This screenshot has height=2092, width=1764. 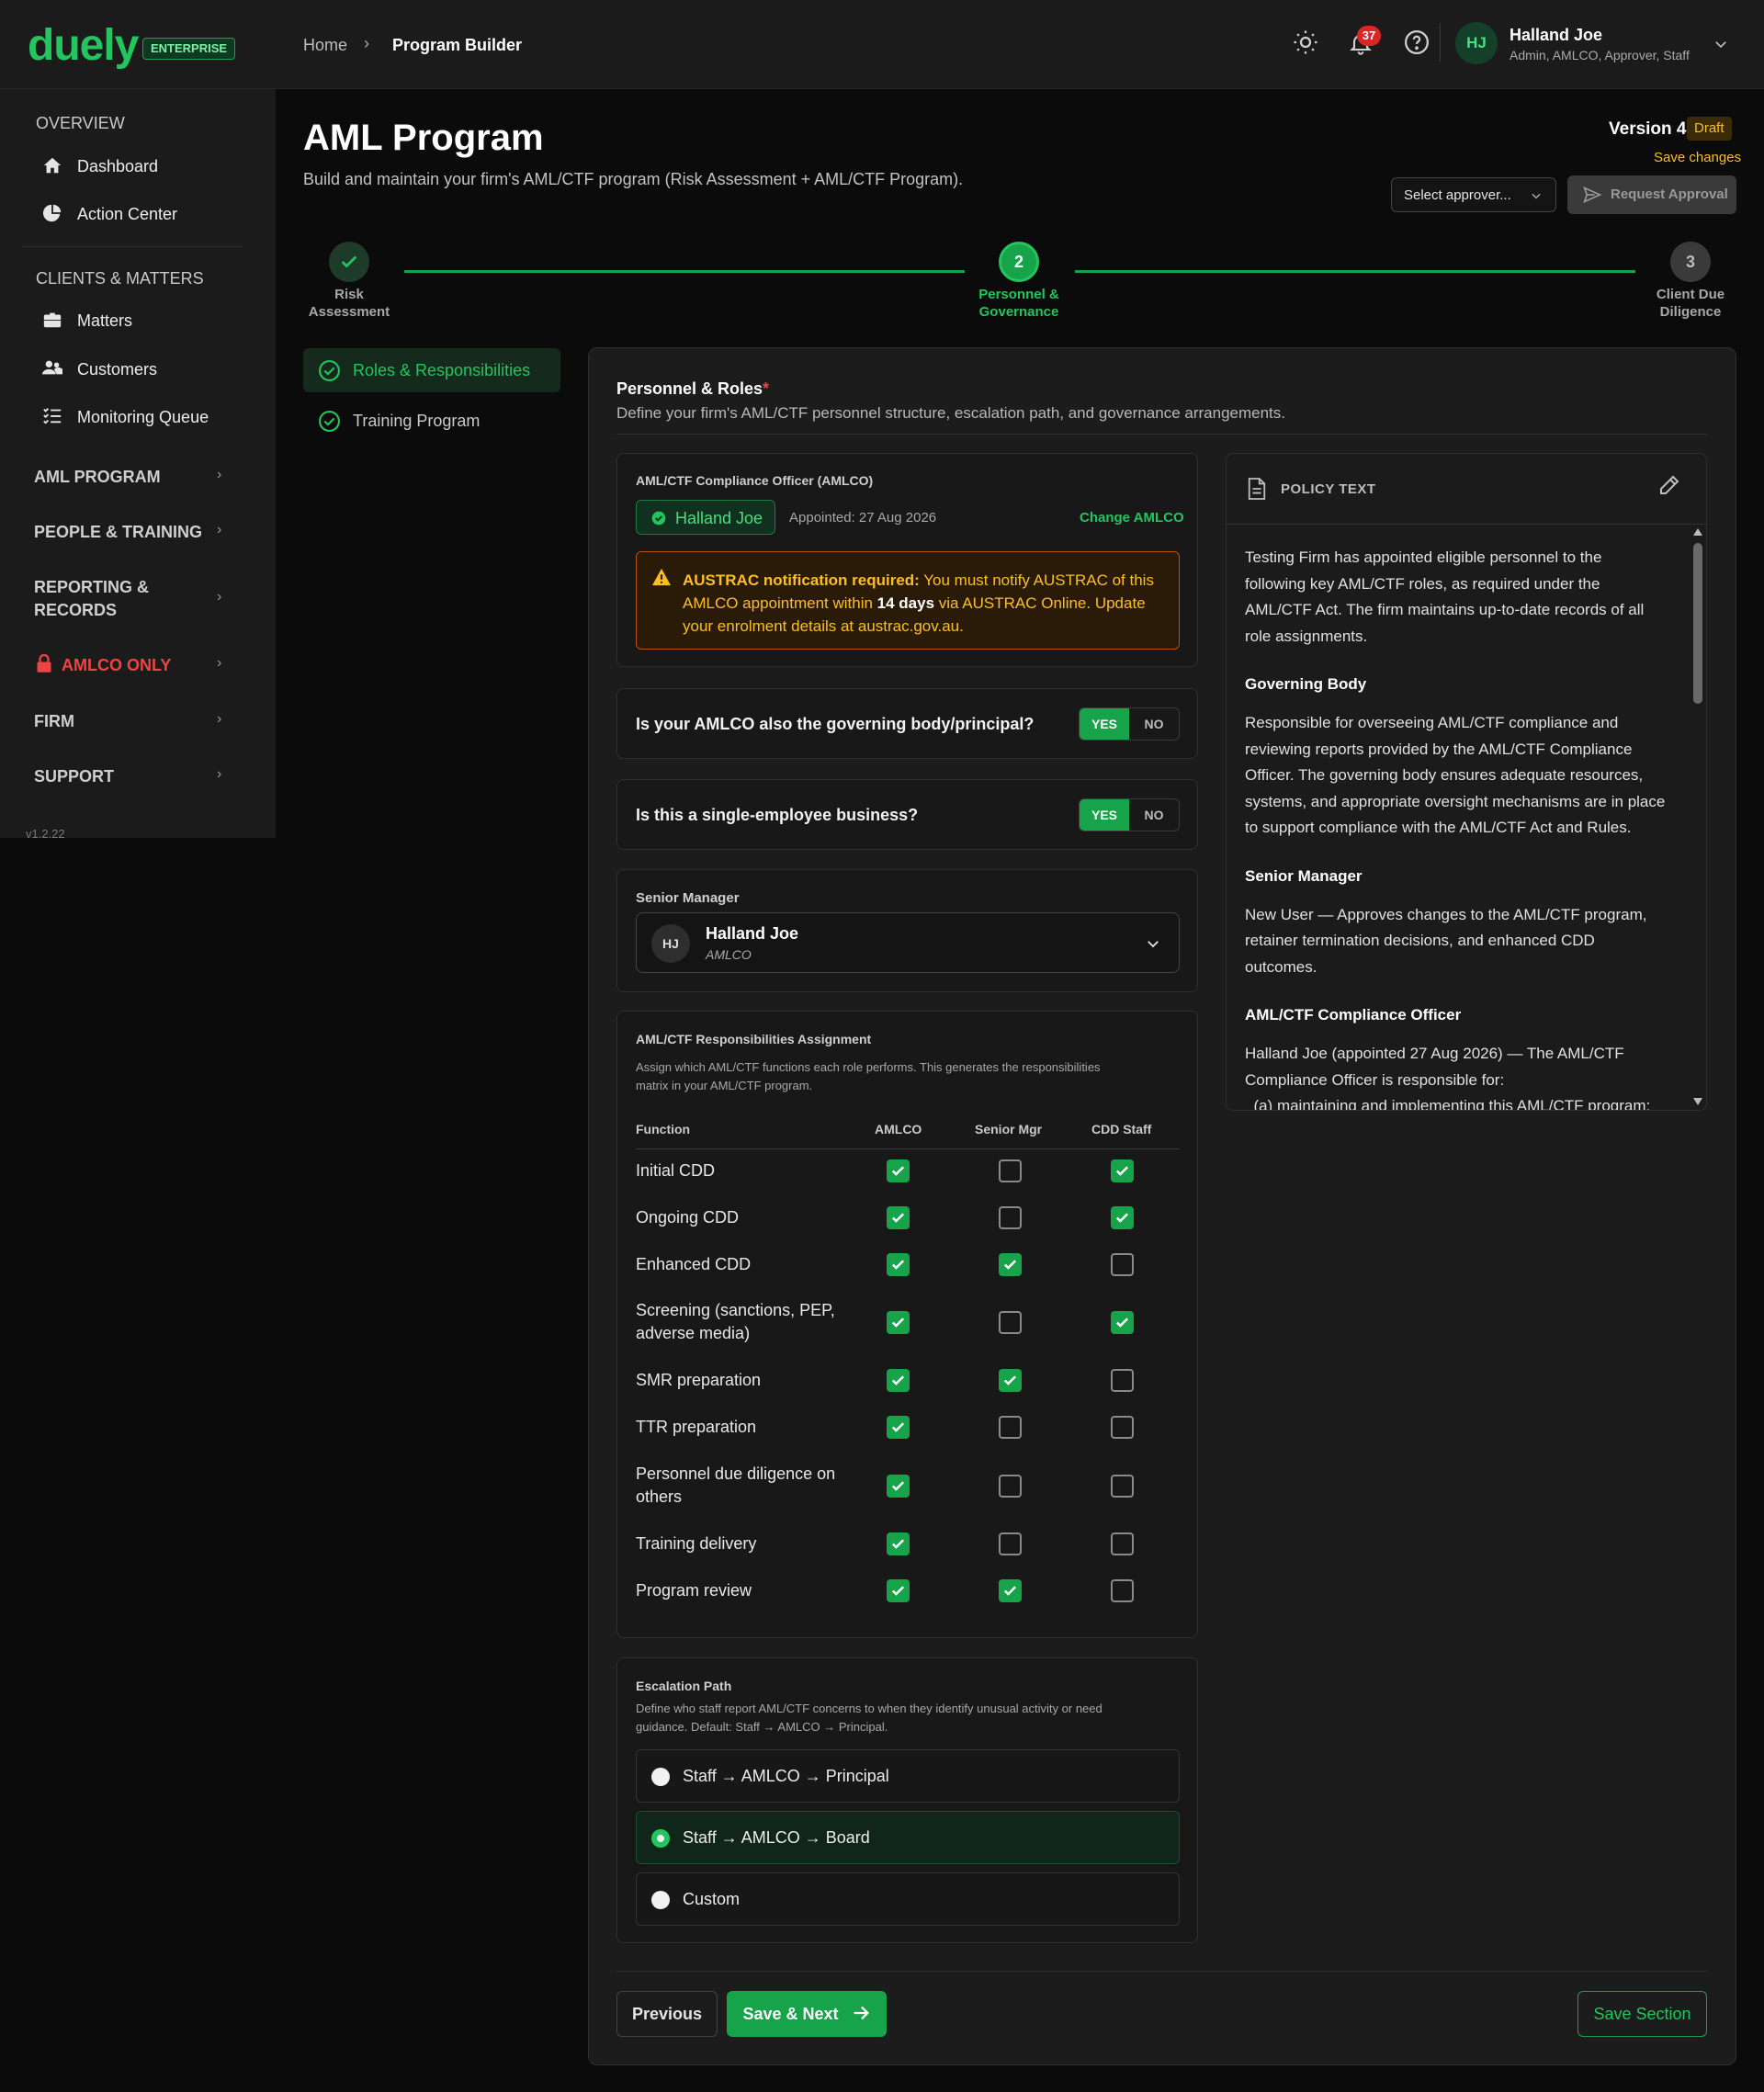 What do you see at coordinates (117, 370) in the screenshot?
I see `sidebar-item-customers: Customers` at bounding box center [117, 370].